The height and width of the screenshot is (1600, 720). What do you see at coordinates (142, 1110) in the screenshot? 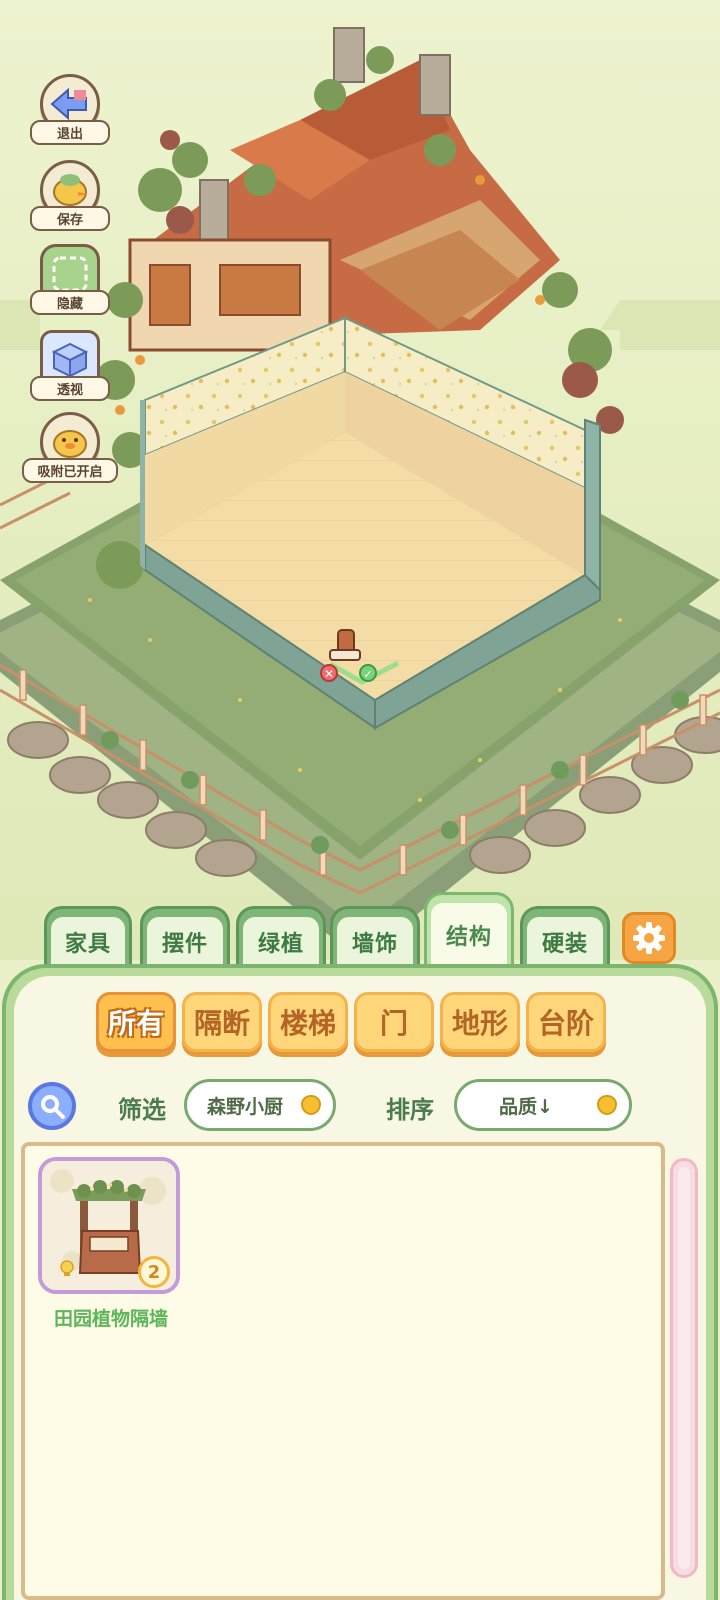
I see `filter-label: 筛选` at bounding box center [142, 1110].